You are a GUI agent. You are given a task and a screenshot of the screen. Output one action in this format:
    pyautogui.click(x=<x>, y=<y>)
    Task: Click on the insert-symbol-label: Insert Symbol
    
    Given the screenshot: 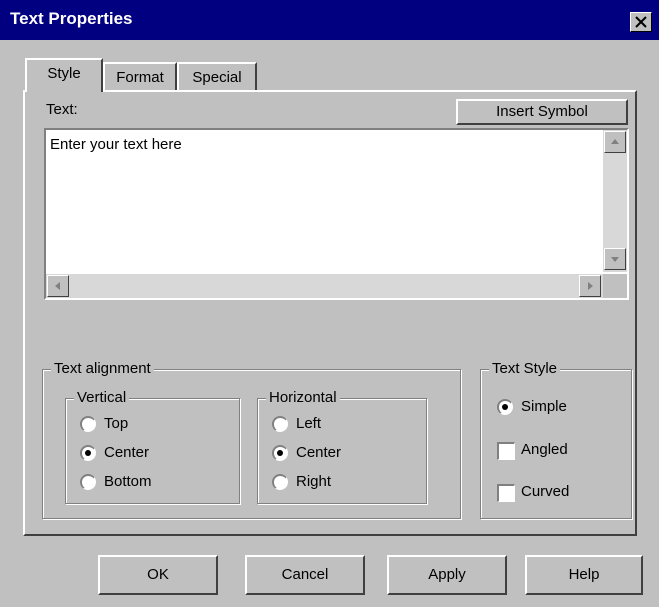 What is the action you would take?
    pyautogui.click(x=542, y=111)
    